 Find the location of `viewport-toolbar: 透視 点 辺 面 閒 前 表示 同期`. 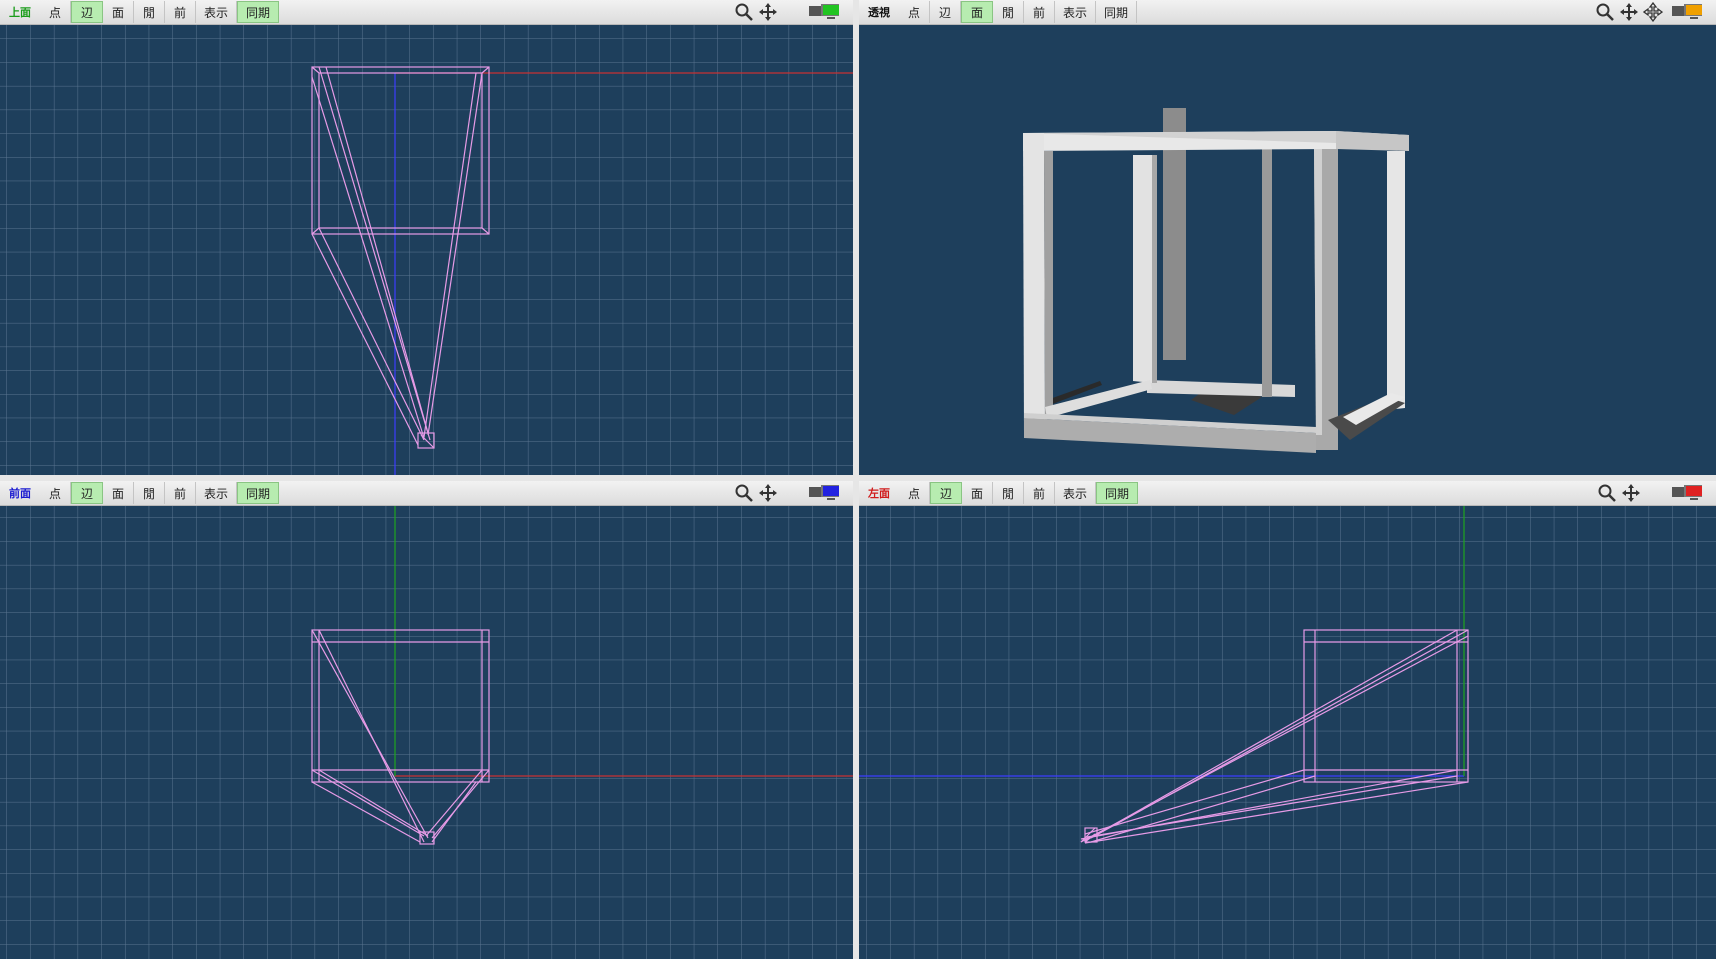

viewport-toolbar: 透視 点 辺 面 閒 前 表示 同期 is located at coordinates (1287, 12).